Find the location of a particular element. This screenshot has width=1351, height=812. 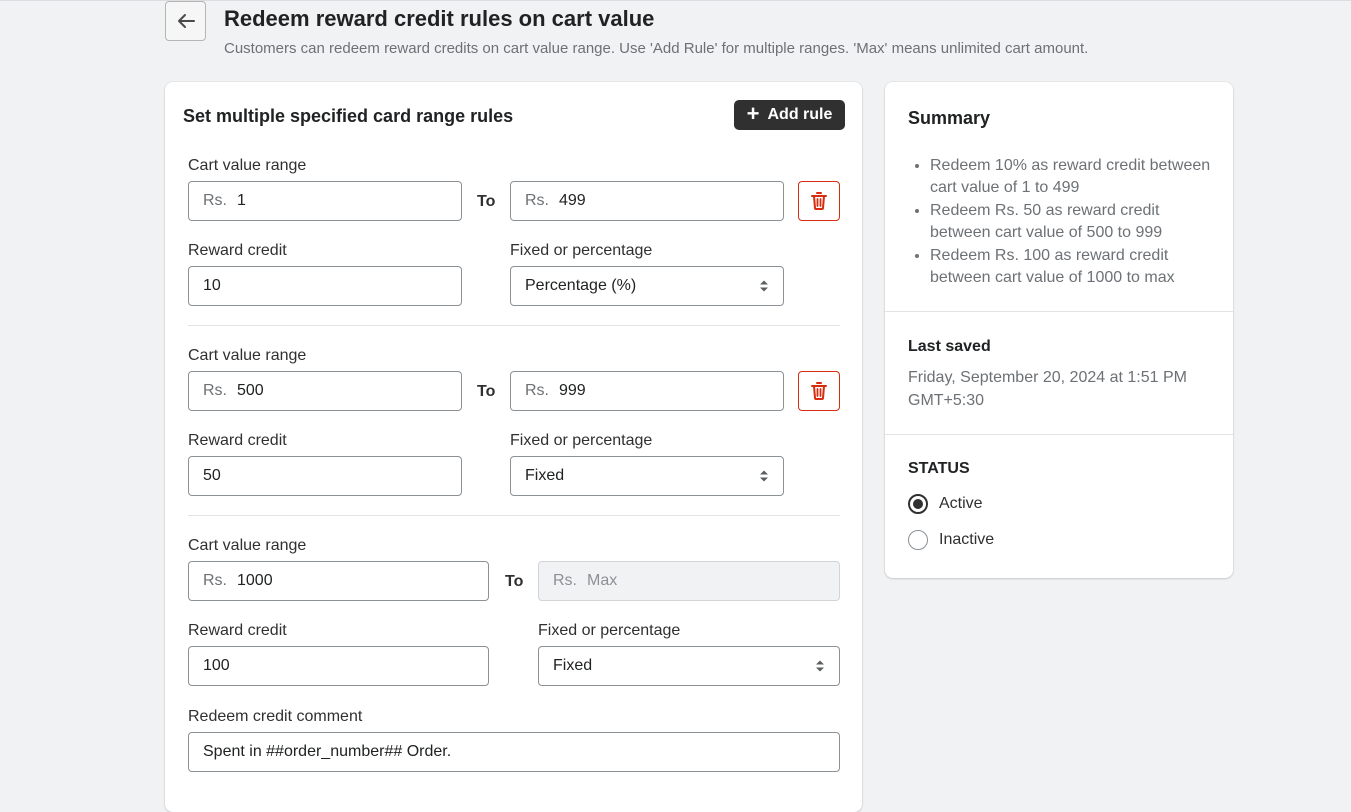

status-inactive-radio is located at coordinates (918, 540).